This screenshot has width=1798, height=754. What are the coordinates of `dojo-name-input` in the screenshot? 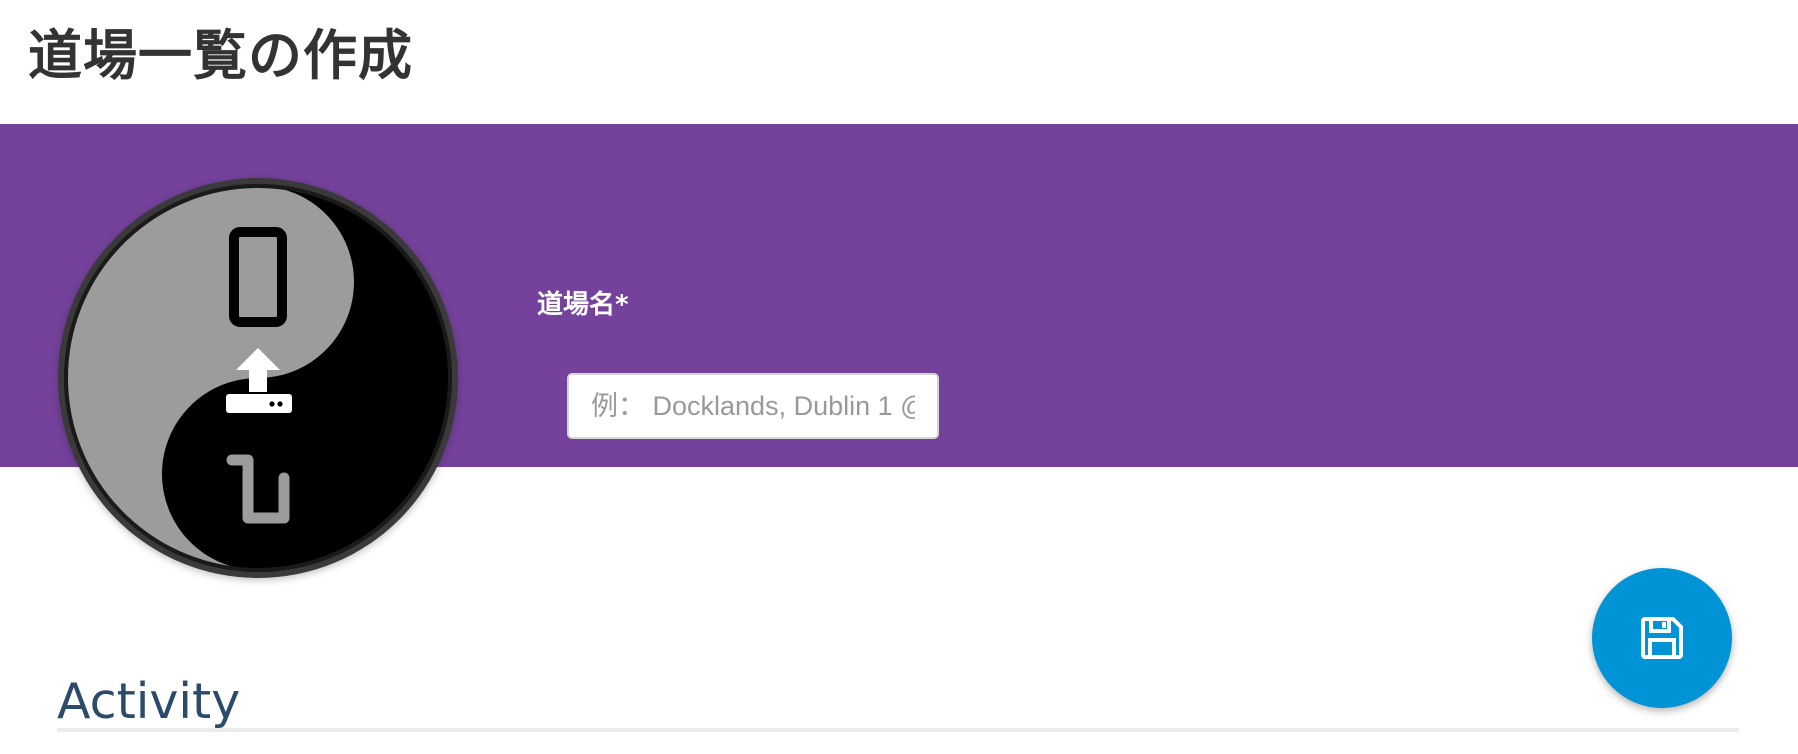 It's located at (753, 406).